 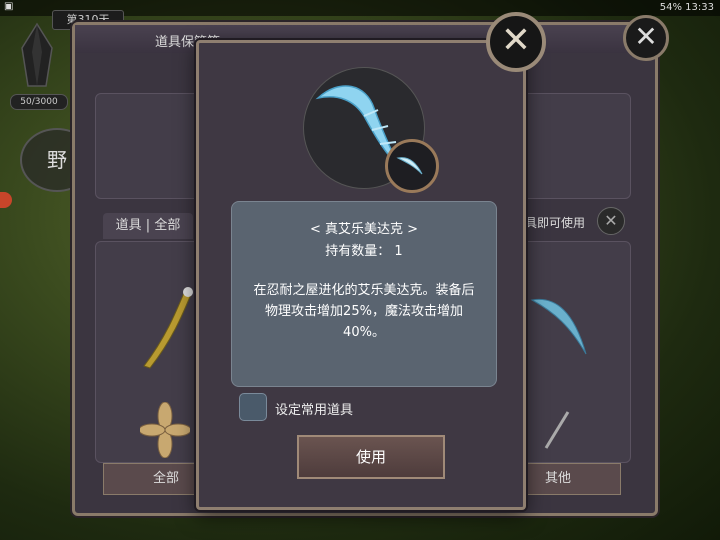 What do you see at coordinates (364, 229) in the screenshot?
I see `item-name: < 真艾乐美达克 >` at bounding box center [364, 229].